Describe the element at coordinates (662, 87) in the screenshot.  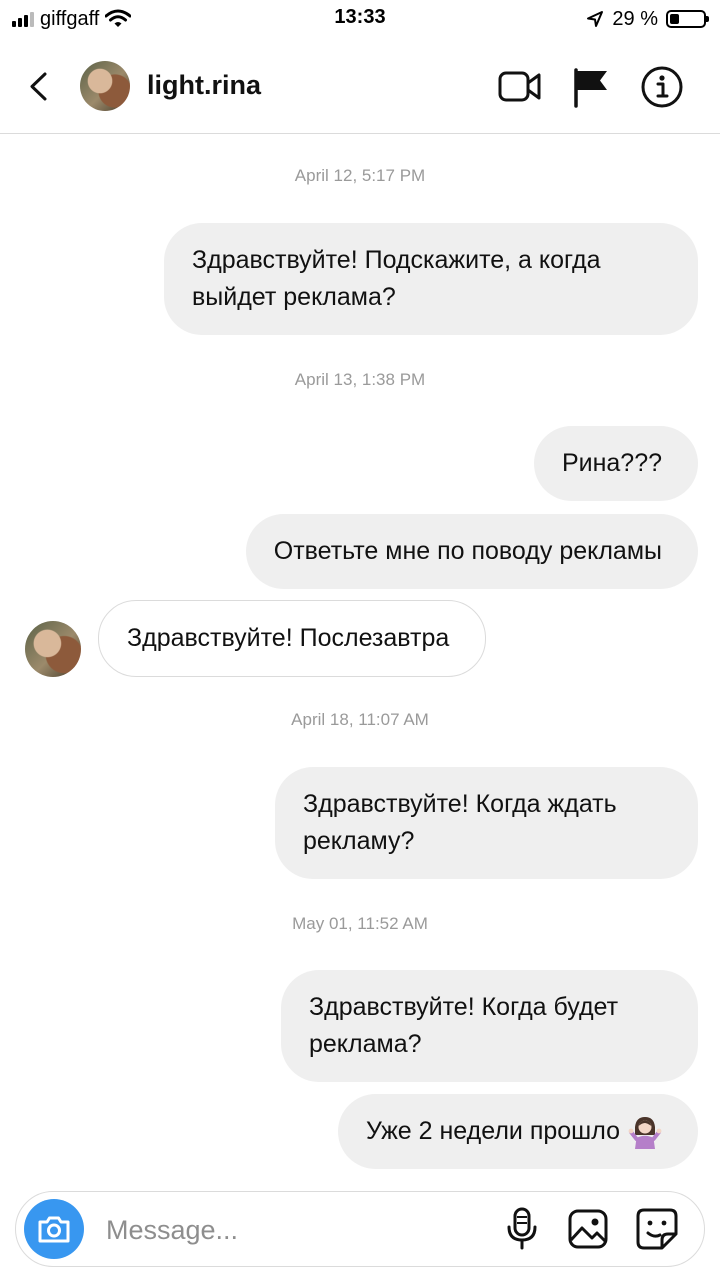
I see `info-icon` at that location.